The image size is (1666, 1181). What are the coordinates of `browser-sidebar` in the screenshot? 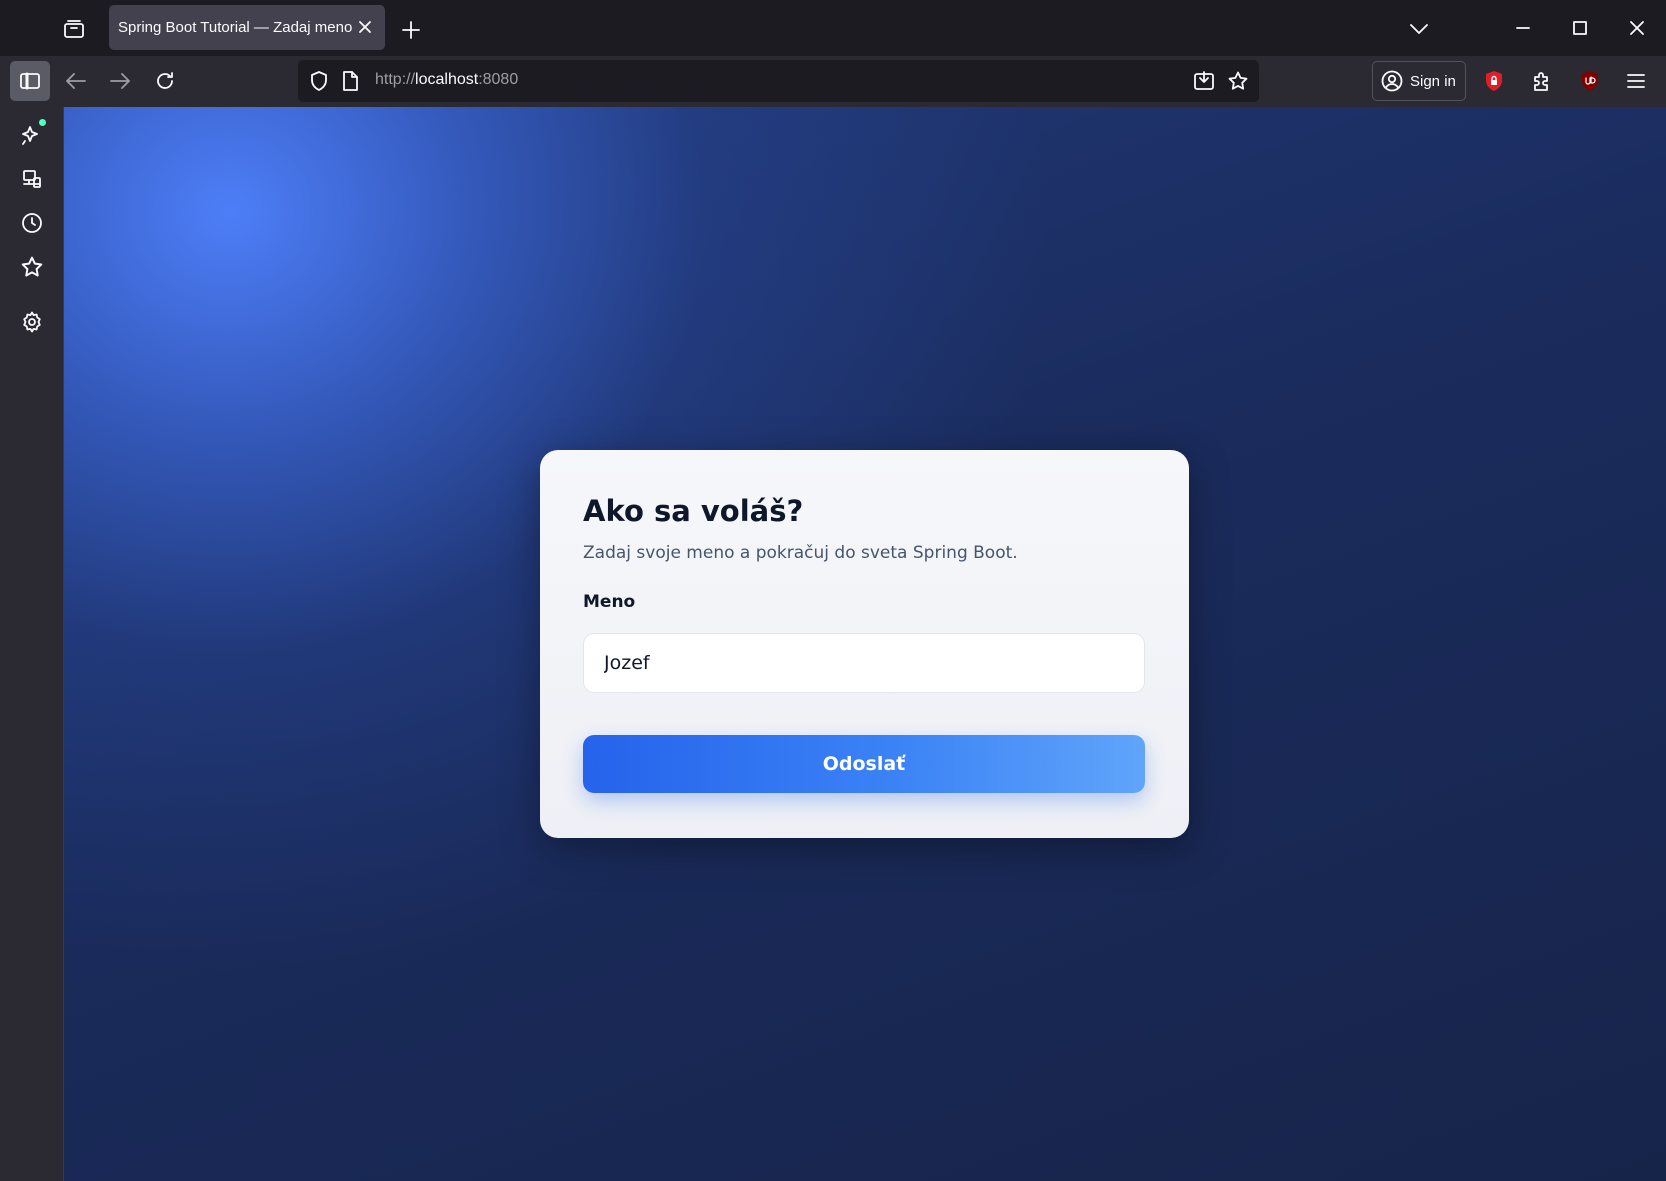 It's located at (32, 644).